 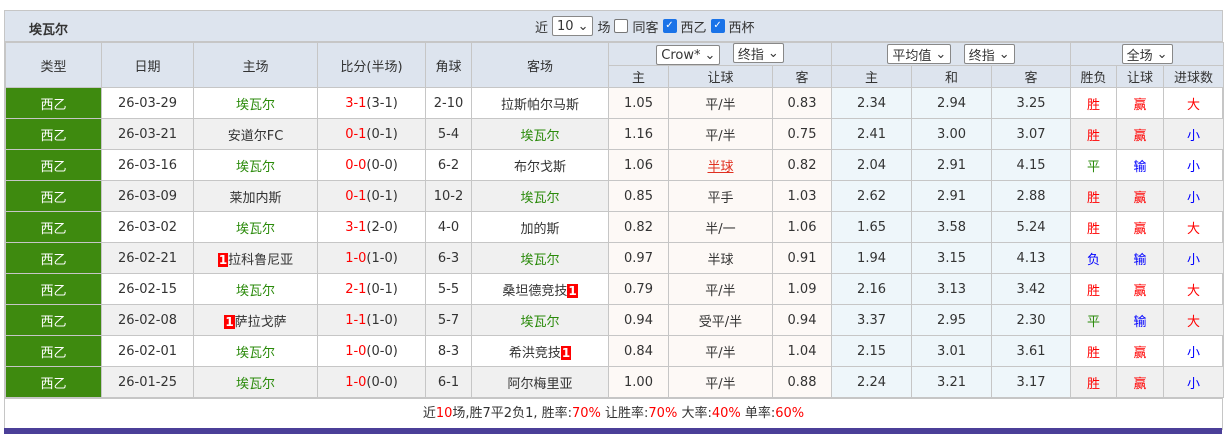 I want to click on home-team-name: 拉科鲁尼亚, so click(x=260, y=260).